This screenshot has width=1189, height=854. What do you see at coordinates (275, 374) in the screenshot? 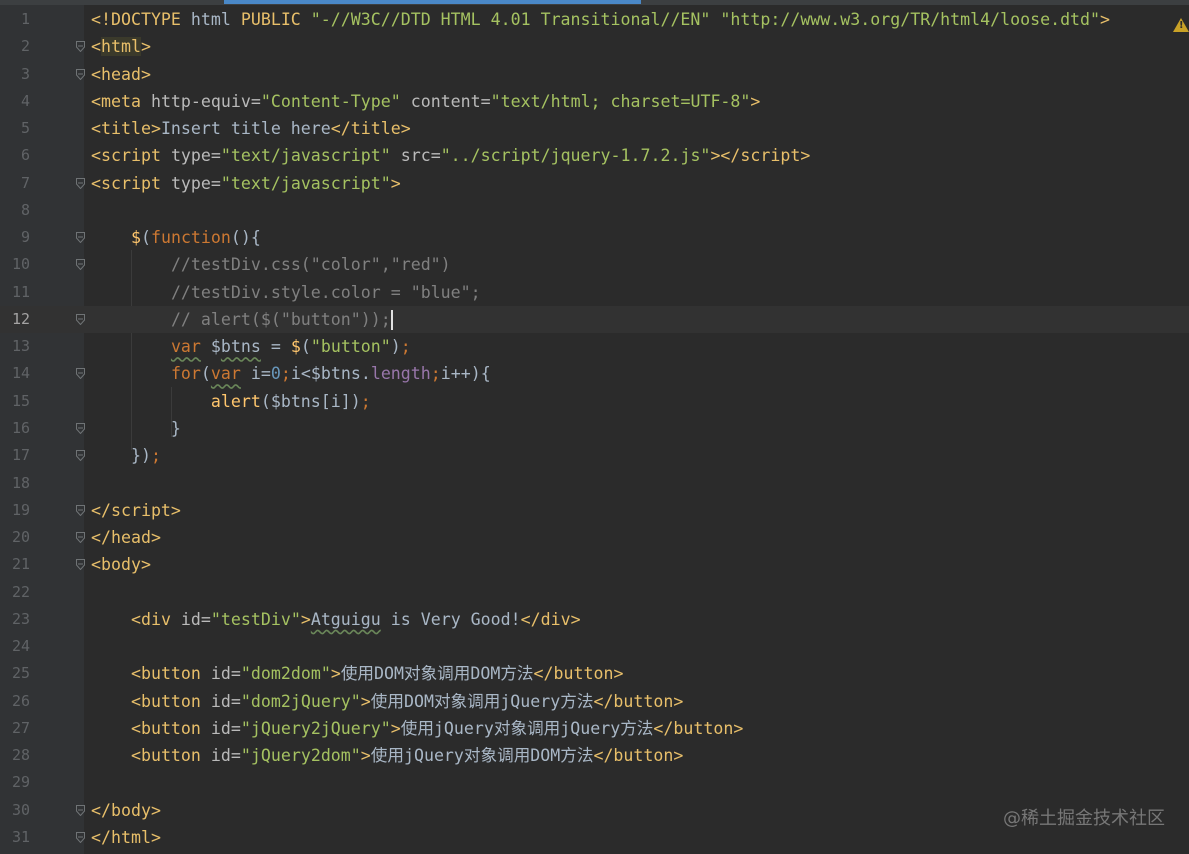
I see `code-token: 0` at bounding box center [275, 374].